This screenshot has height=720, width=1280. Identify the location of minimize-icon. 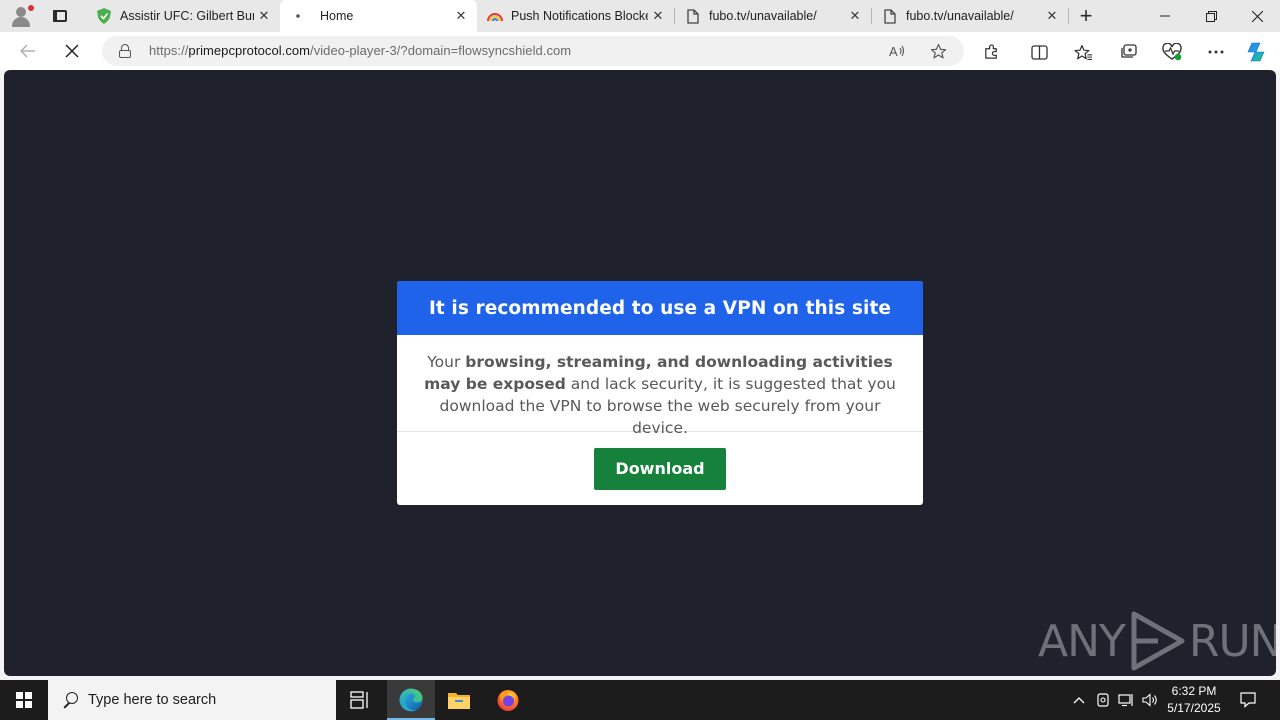
(1165, 16).